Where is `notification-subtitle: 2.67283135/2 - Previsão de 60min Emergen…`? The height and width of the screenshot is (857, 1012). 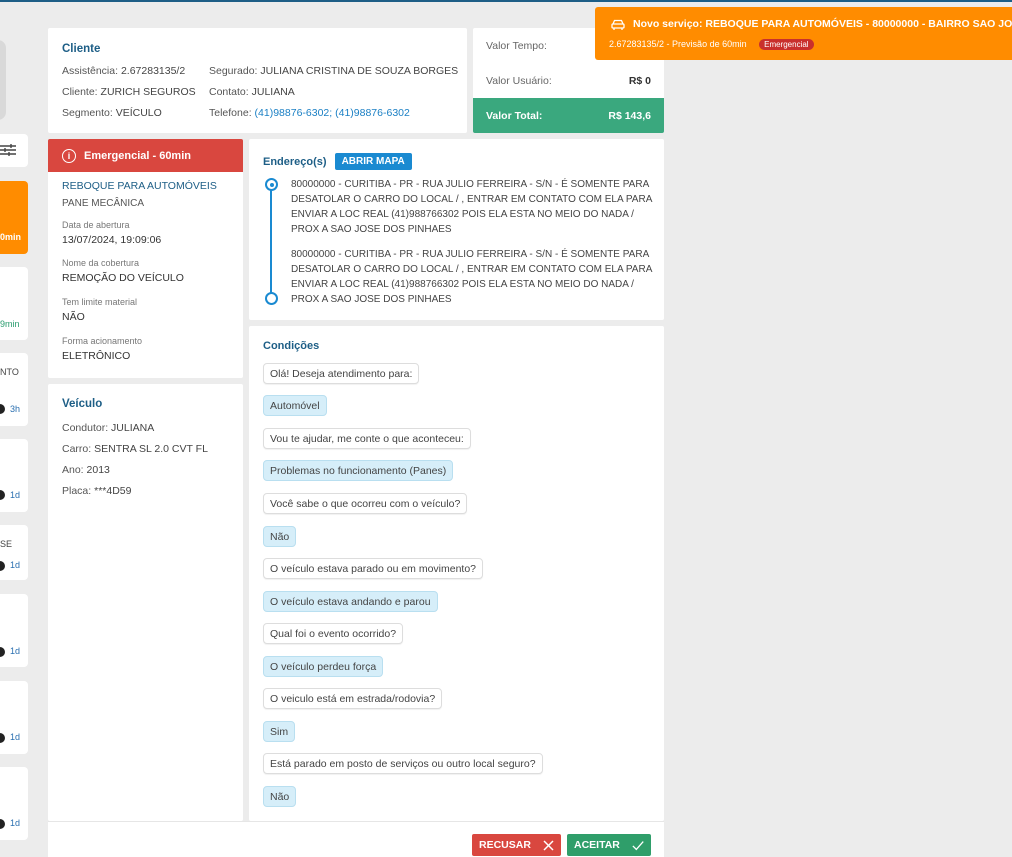
notification-subtitle: 2.67283135/2 - Previsão de 60min Emergen… is located at coordinates (711, 44).